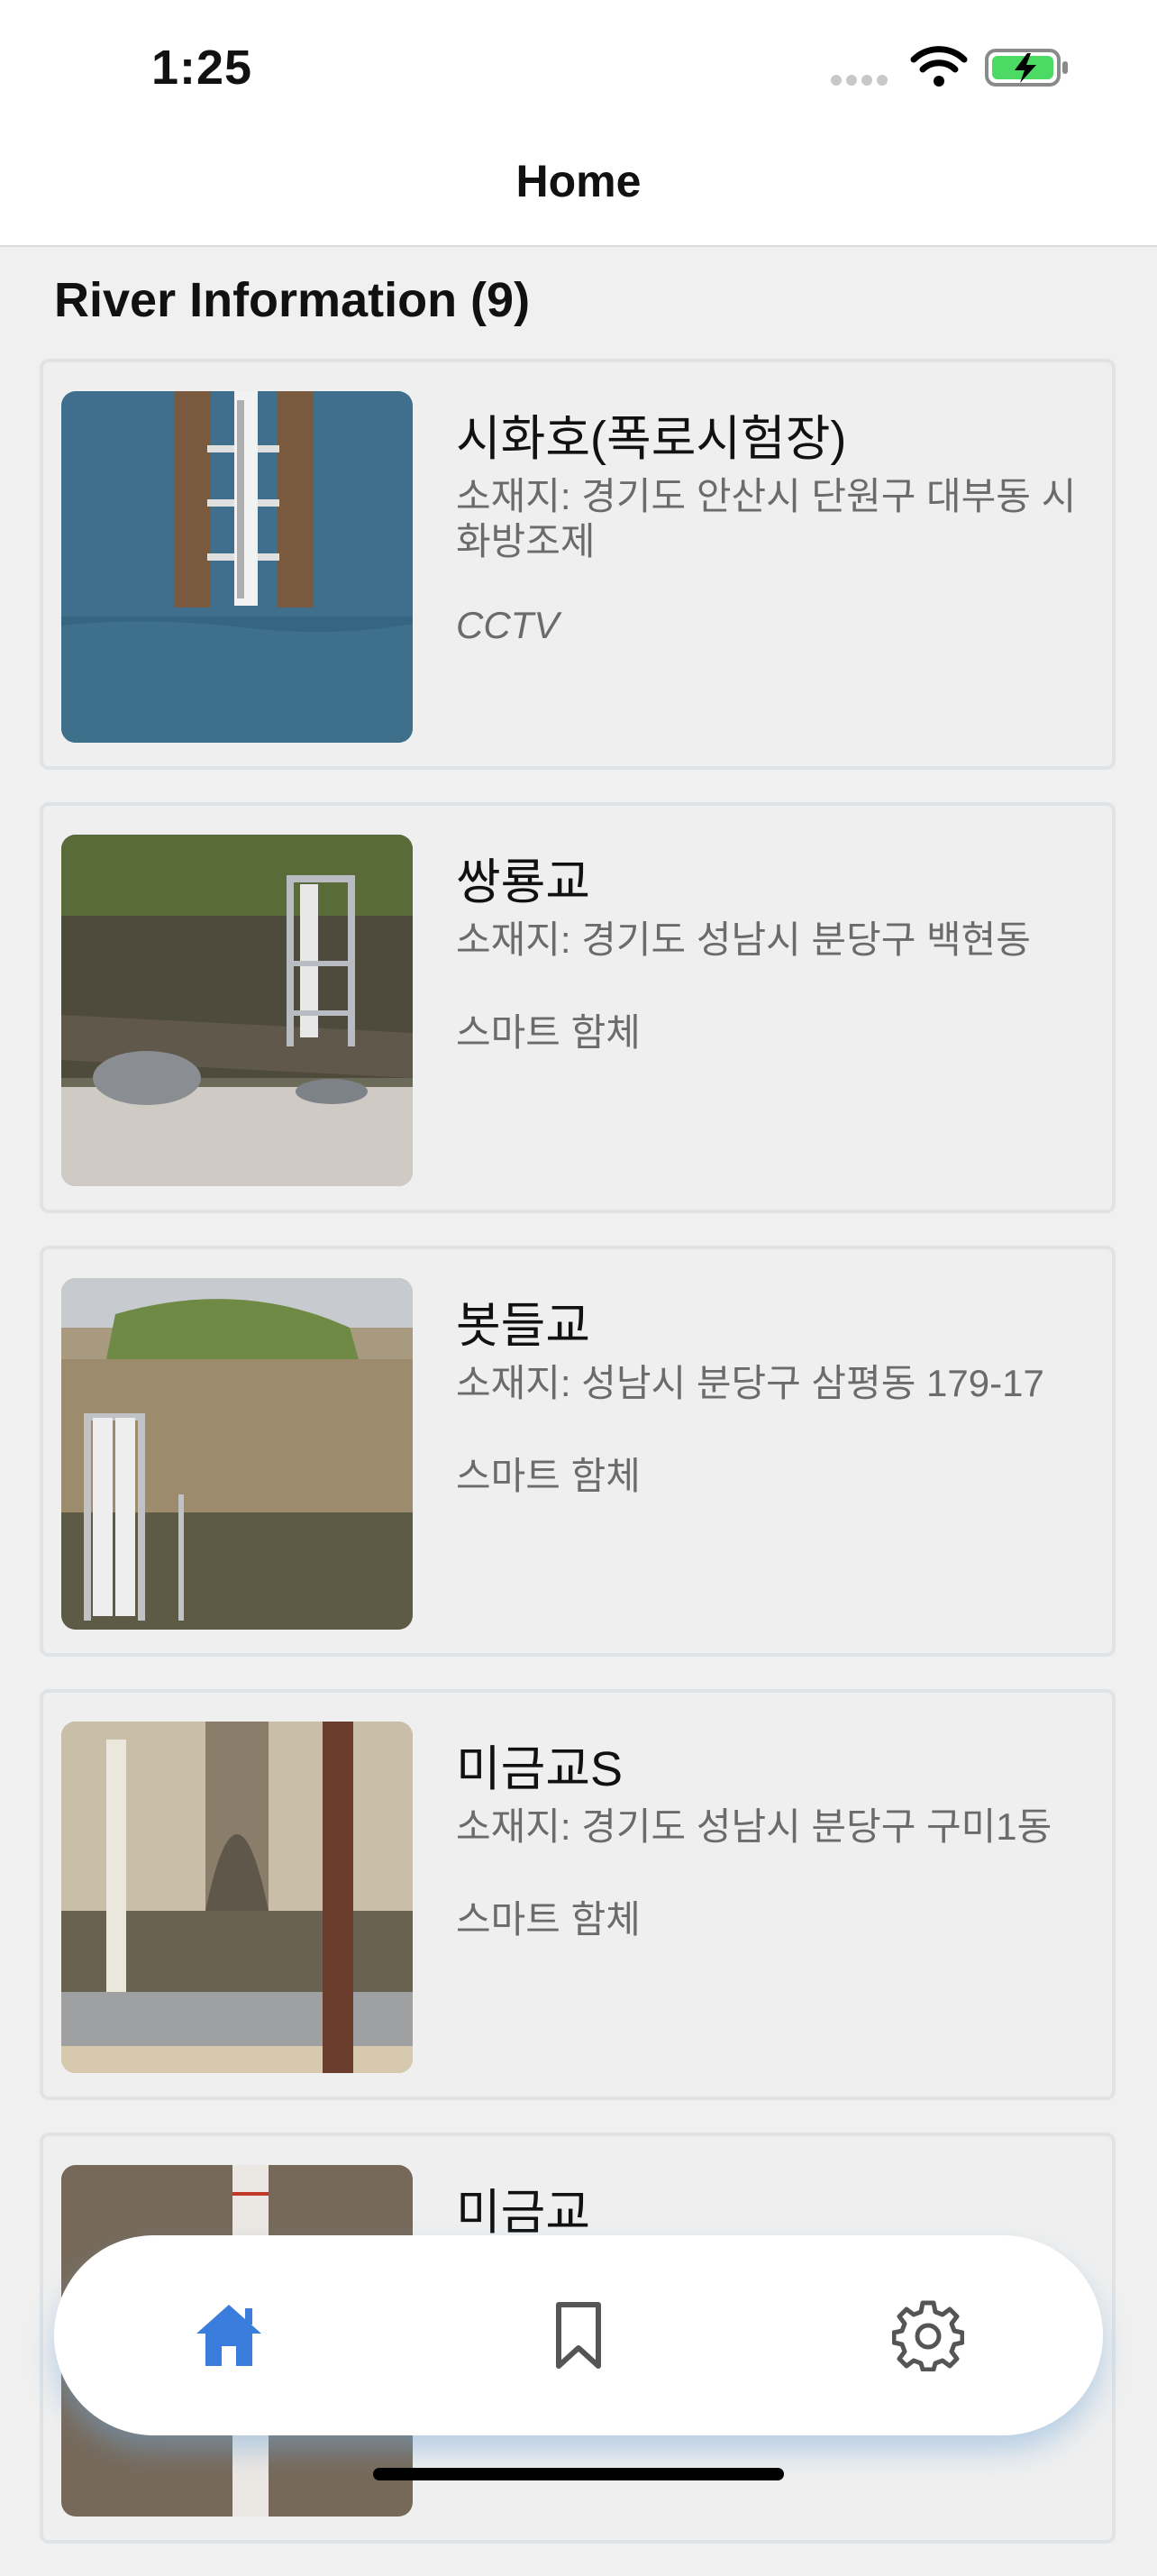  Describe the element at coordinates (292, 300) in the screenshot. I see `section-title: River Information (9)` at that location.